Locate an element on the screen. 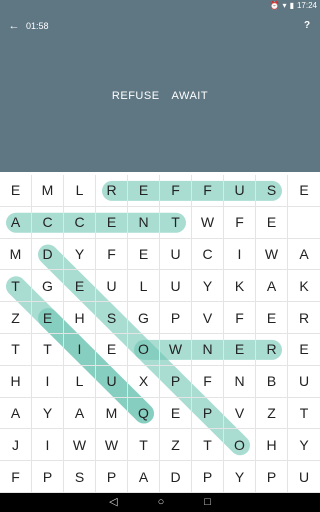 The height and width of the screenshot is (512, 320). nav-recents-icon: □ is located at coordinates (207, 502).